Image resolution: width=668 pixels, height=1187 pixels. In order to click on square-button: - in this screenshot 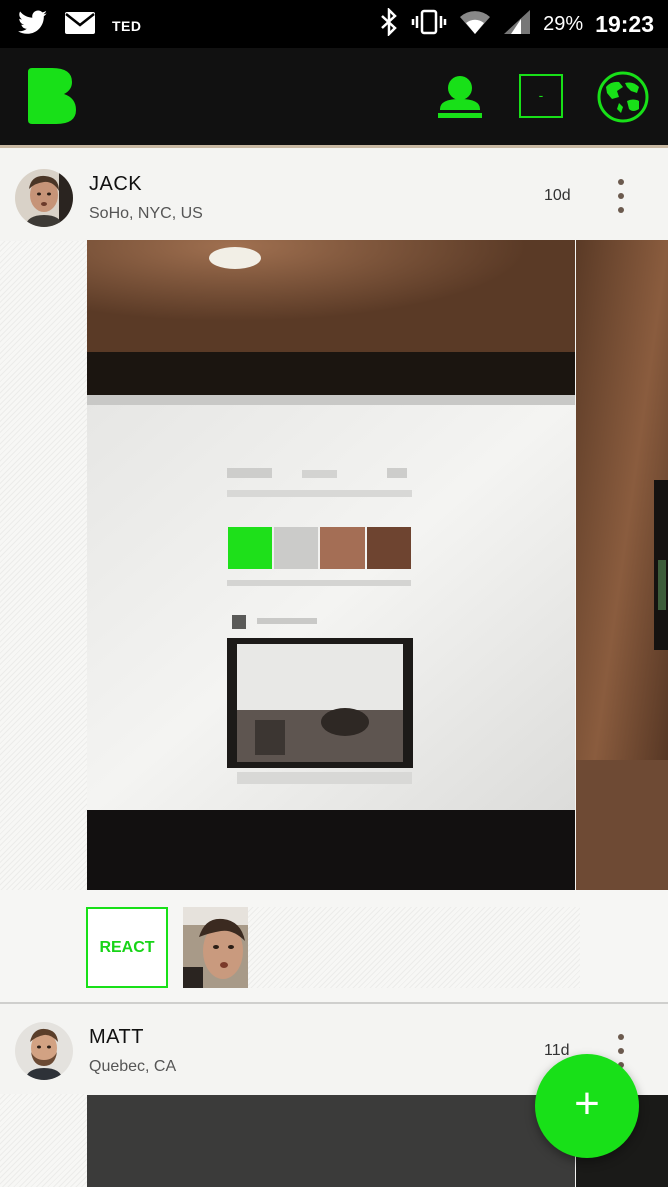, I will do `click(541, 96)`.